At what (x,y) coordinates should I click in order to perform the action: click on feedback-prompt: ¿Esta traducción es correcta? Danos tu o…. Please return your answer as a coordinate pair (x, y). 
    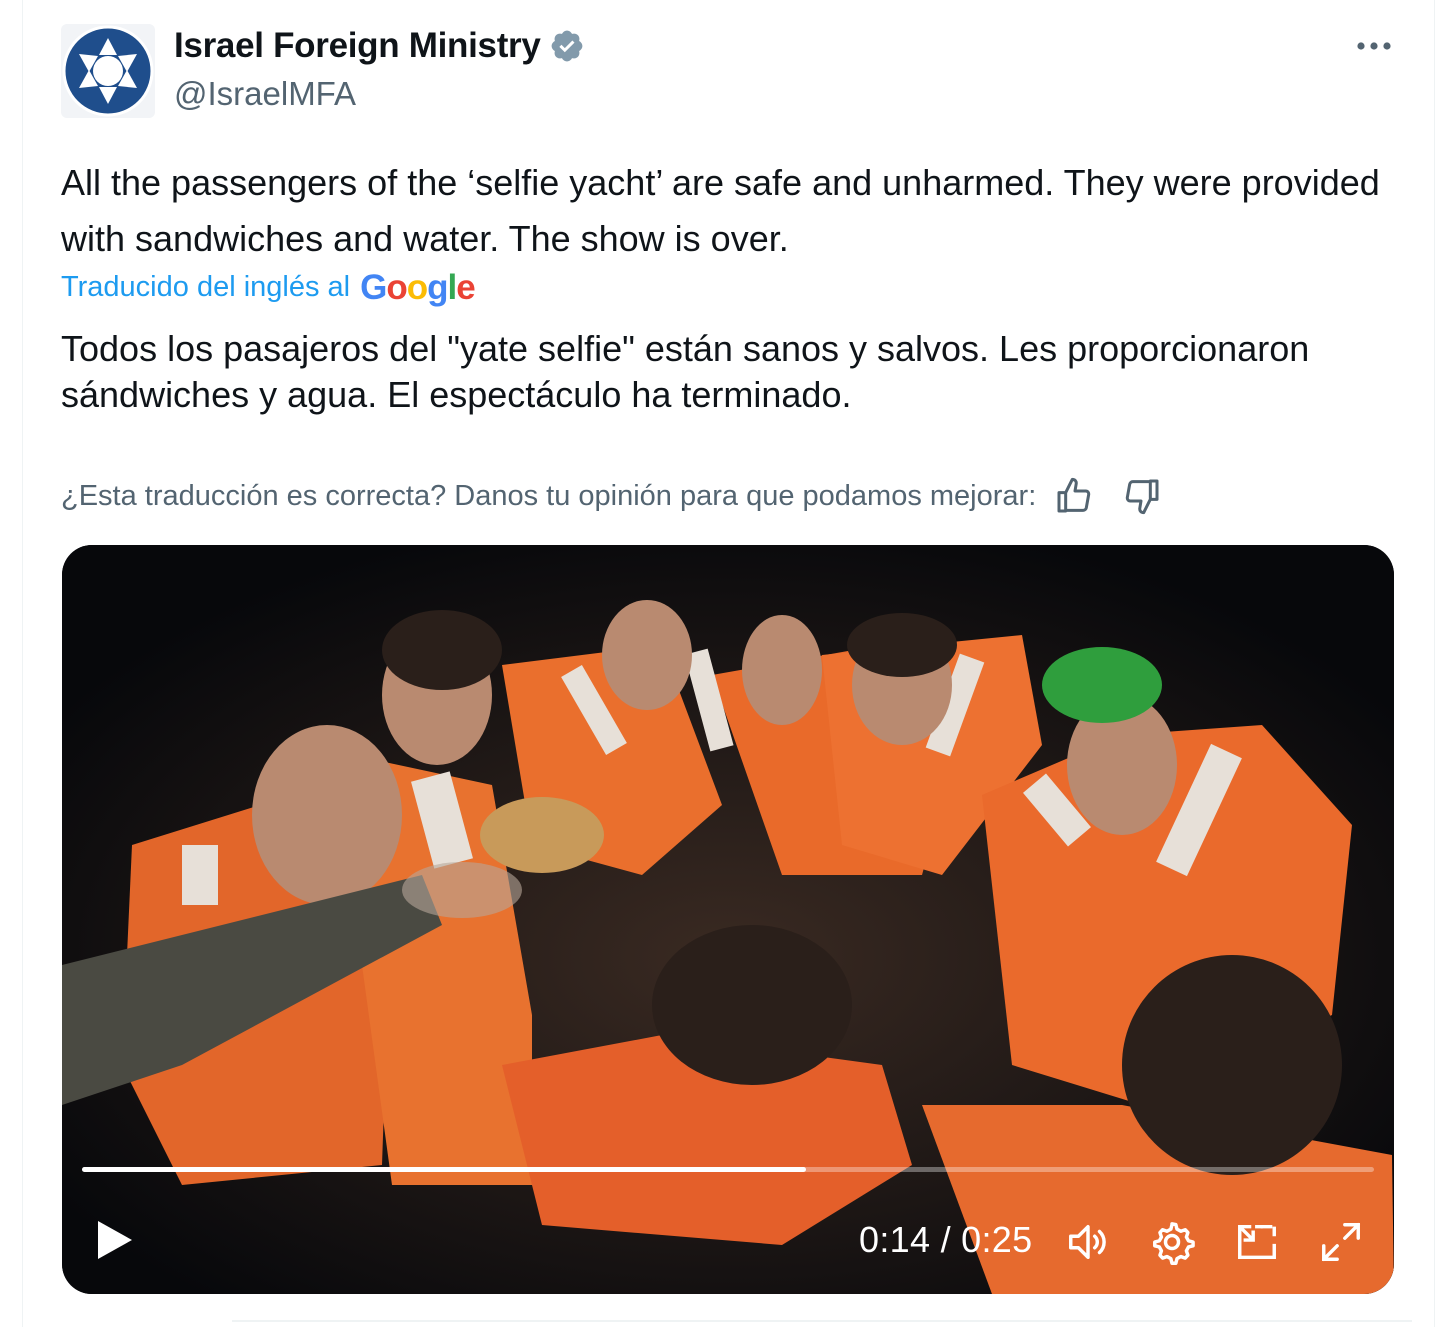
    Looking at the image, I should click on (549, 495).